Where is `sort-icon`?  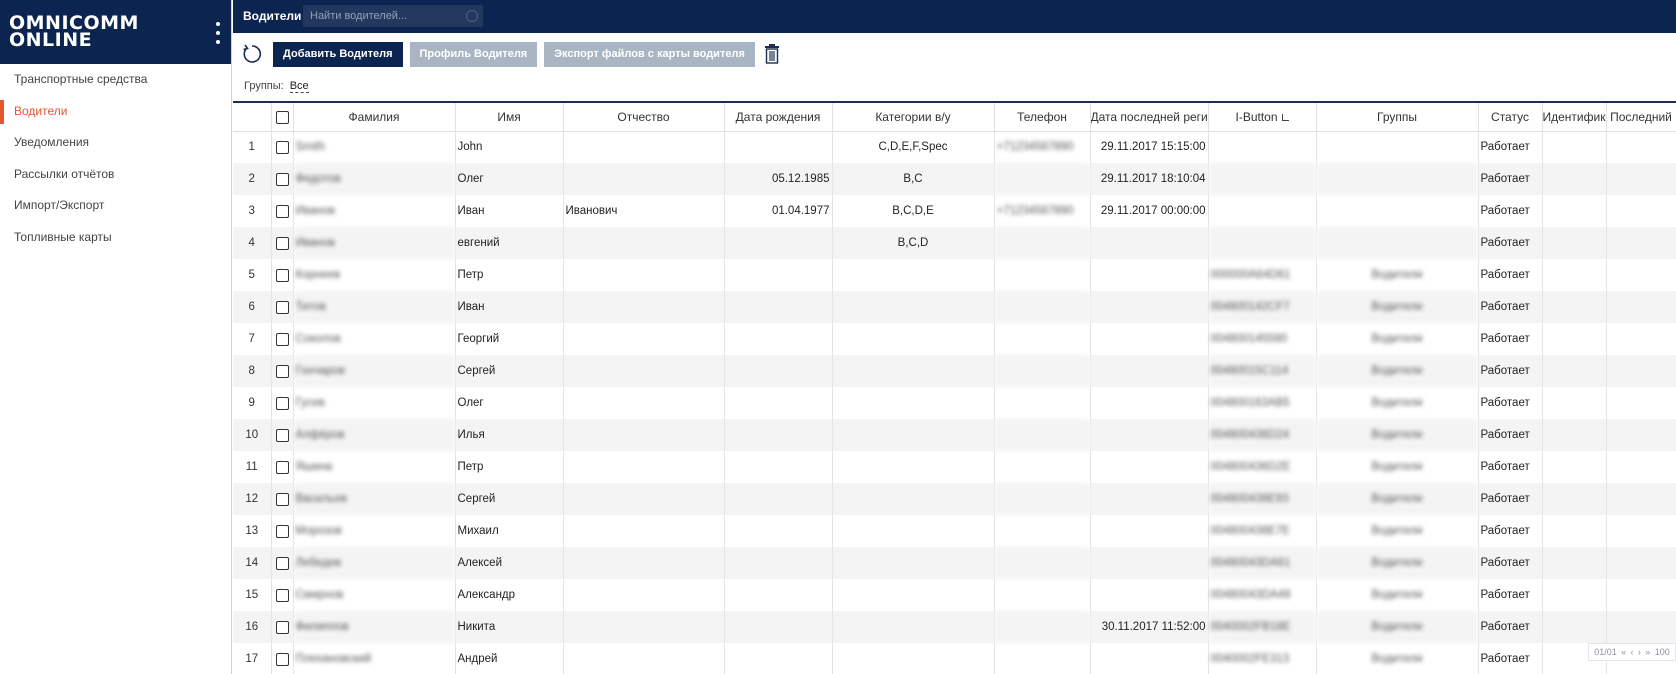
sort-icon is located at coordinates (1285, 118).